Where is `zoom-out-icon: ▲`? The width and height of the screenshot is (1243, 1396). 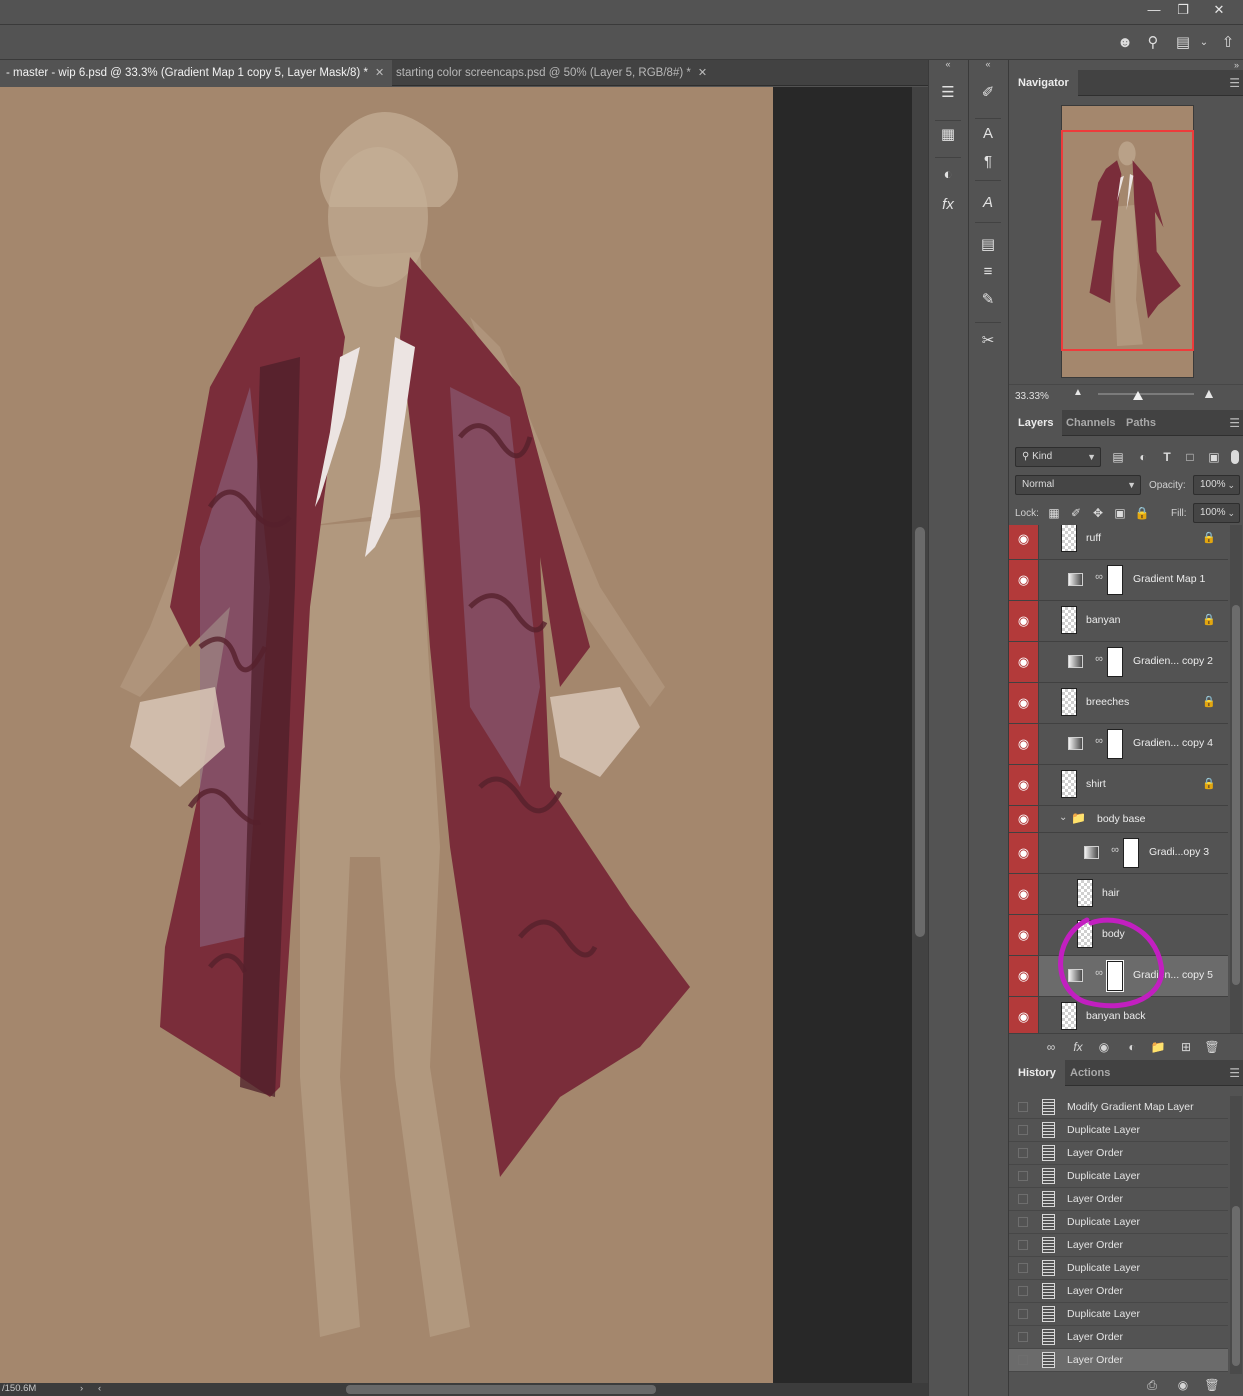
zoom-out-icon: ▲ is located at coordinates (1078, 392).